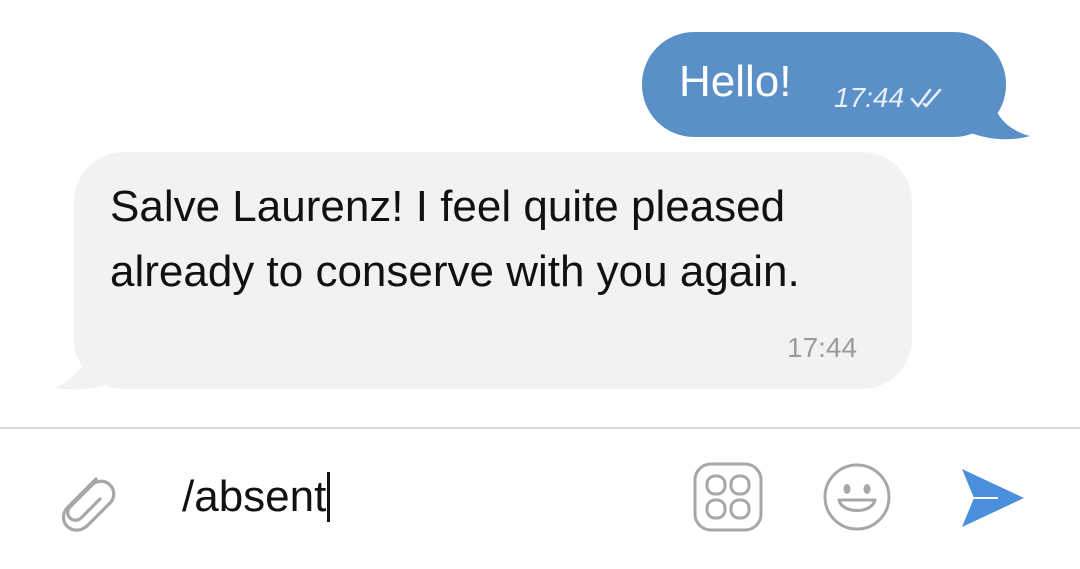  Describe the element at coordinates (824, 84) in the screenshot. I see `outgoing-message-bubble: Hello! 17:44` at that location.